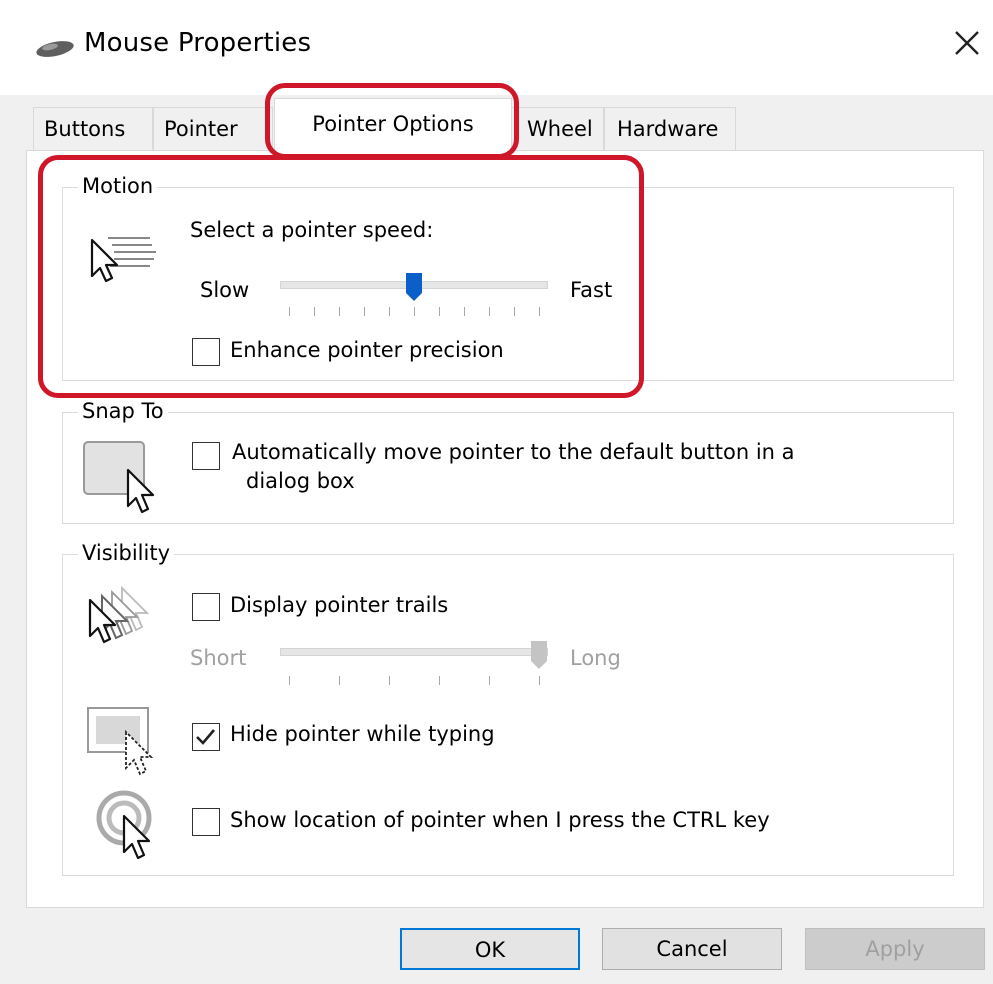 The height and width of the screenshot is (984, 993). What do you see at coordinates (595, 658) in the screenshot?
I see `trail-long-label: Long` at bounding box center [595, 658].